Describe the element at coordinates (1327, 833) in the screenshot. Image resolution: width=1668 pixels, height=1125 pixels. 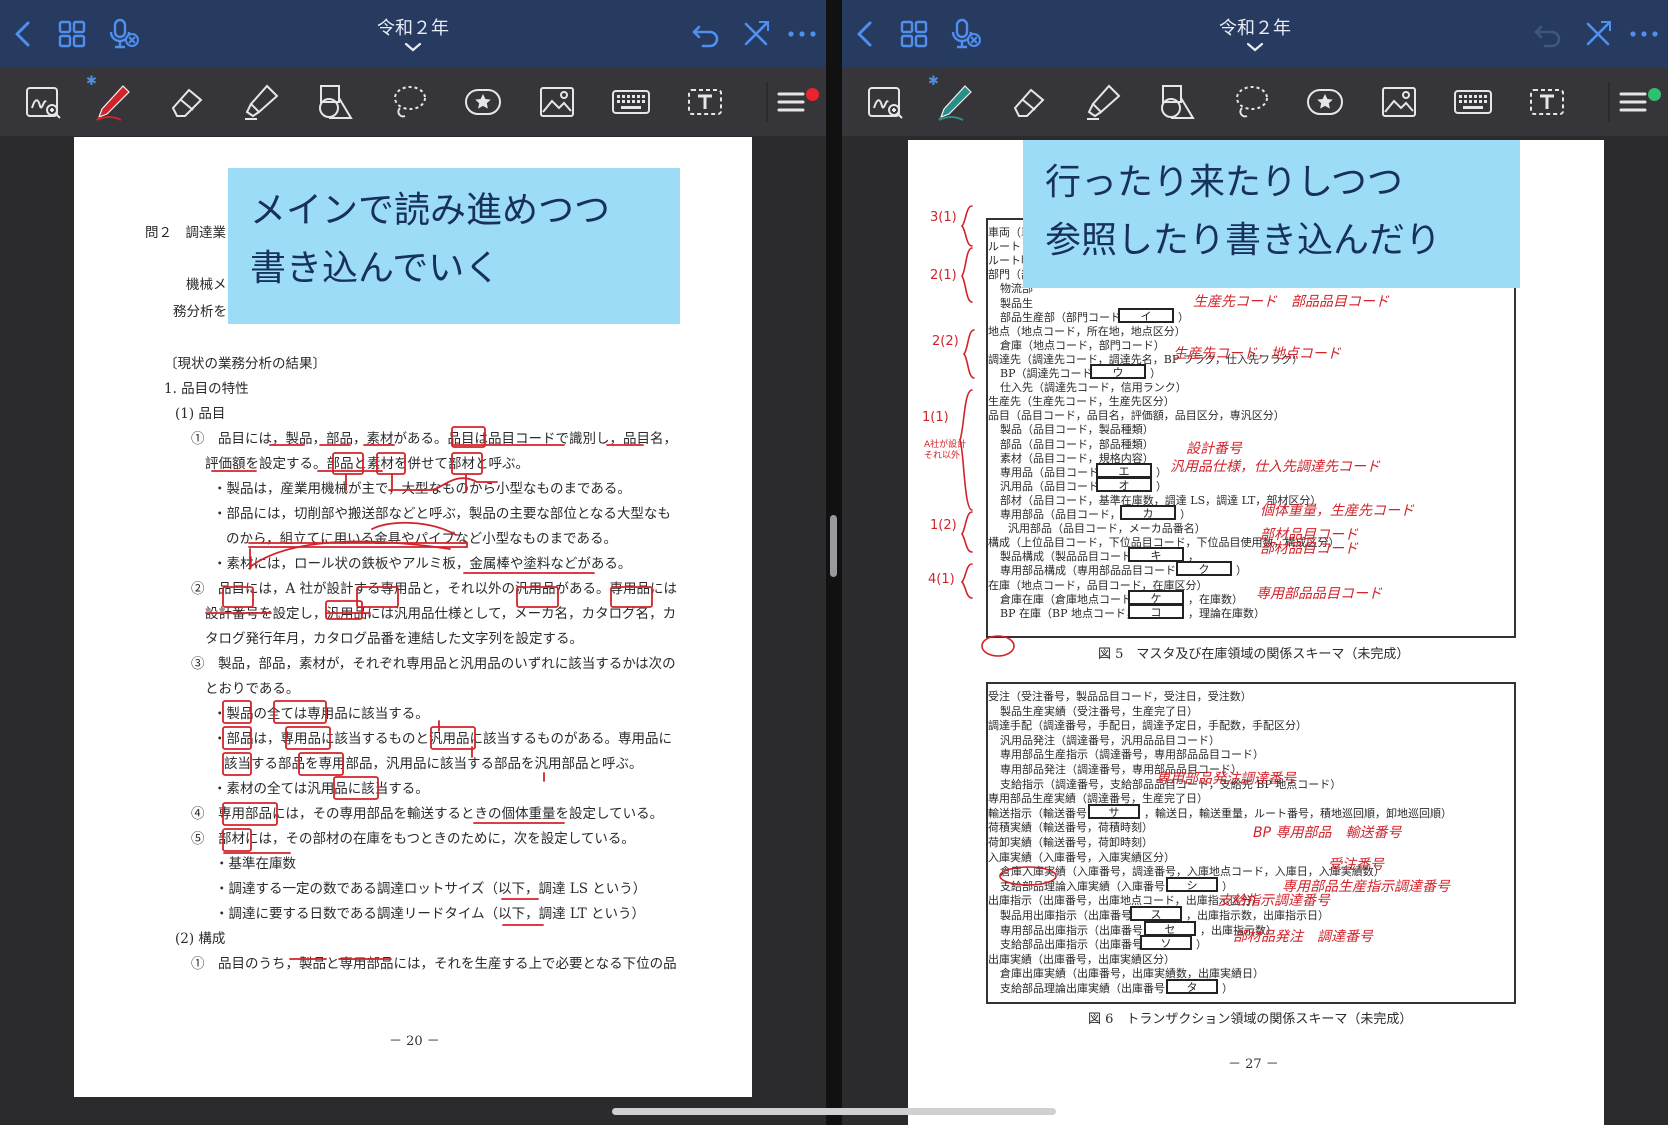
I see `ink-note: BP 専用部品 輸送番号` at that location.